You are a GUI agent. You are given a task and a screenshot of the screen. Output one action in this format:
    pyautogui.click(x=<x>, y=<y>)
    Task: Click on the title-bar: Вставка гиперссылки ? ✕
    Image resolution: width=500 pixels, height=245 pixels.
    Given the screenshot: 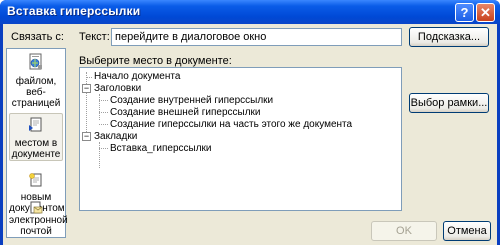 What is the action you would take?
    pyautogui.click(x=250, y=12)
    